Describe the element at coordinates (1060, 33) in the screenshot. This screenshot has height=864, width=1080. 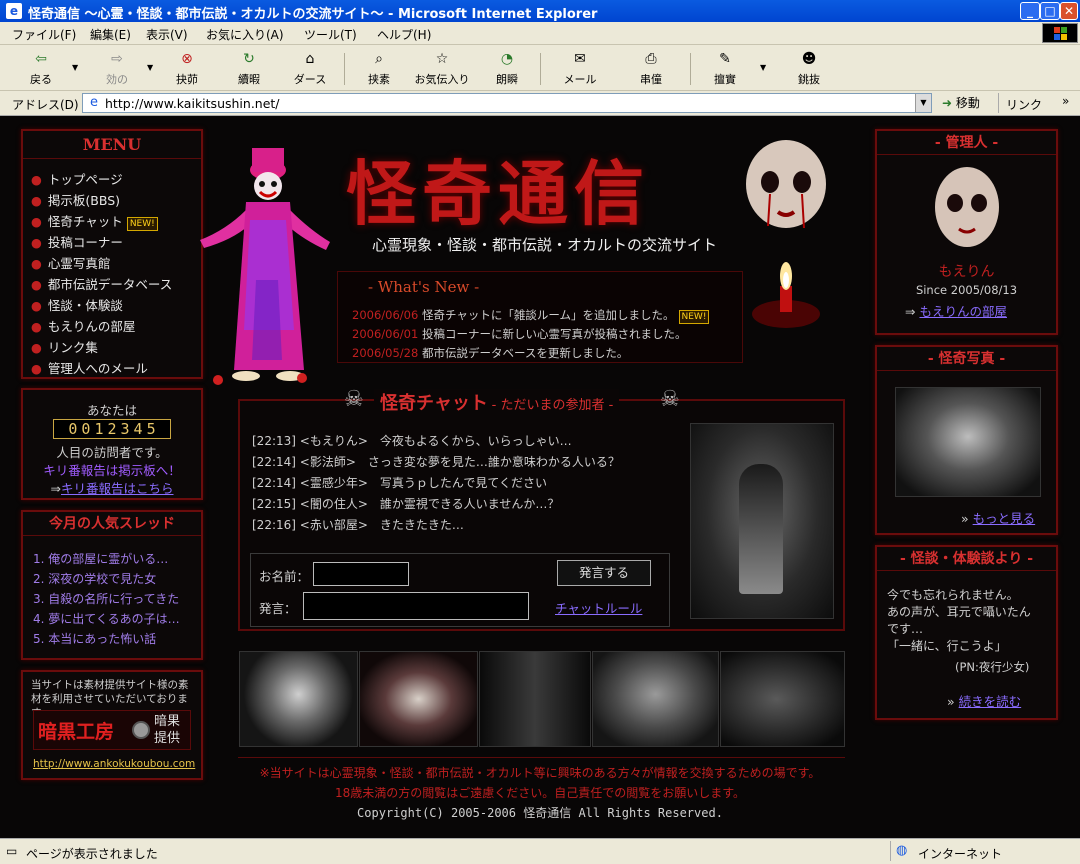
I see `windows-flag-icon` at that location.